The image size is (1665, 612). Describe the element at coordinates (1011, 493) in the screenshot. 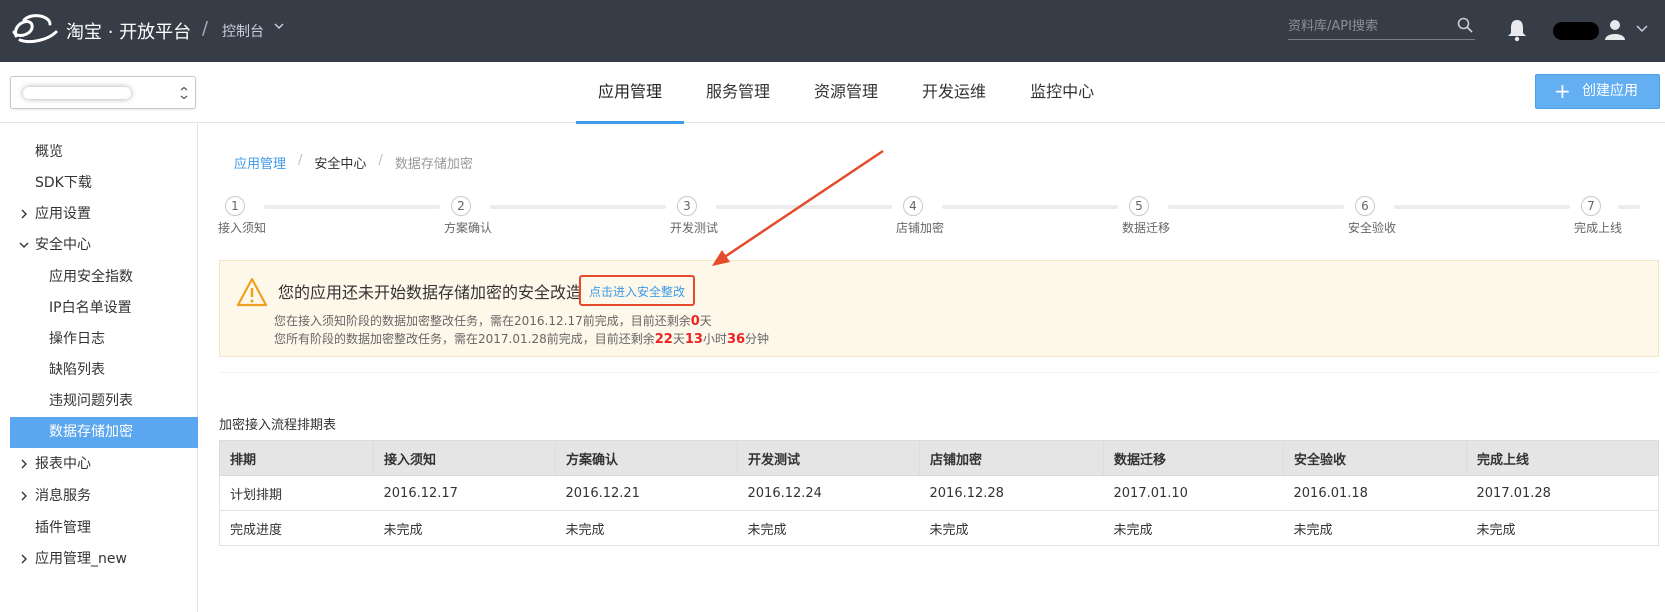

I see `table-cell: 2016.12.28` at that location.